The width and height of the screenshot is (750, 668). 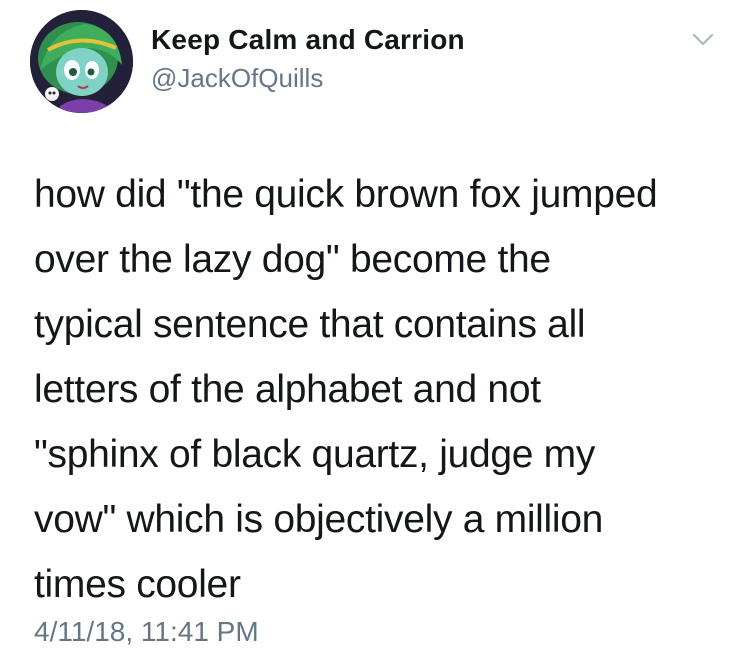 What do you see at coordinates (146, 632) in the screenshot?
I see `tweet-timestamp: 4/11/18, 11:41 PM` at bounding box center [146, 632].